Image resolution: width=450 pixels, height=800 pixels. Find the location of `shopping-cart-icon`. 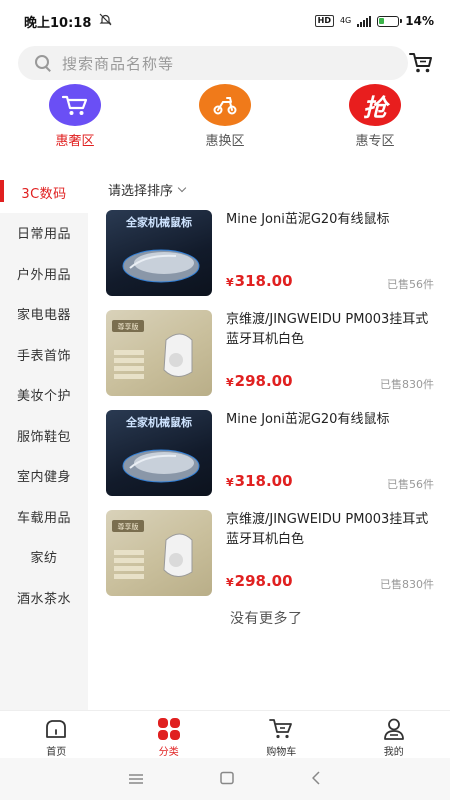

shopping-cart-icon is located at coordinates (421, 63).